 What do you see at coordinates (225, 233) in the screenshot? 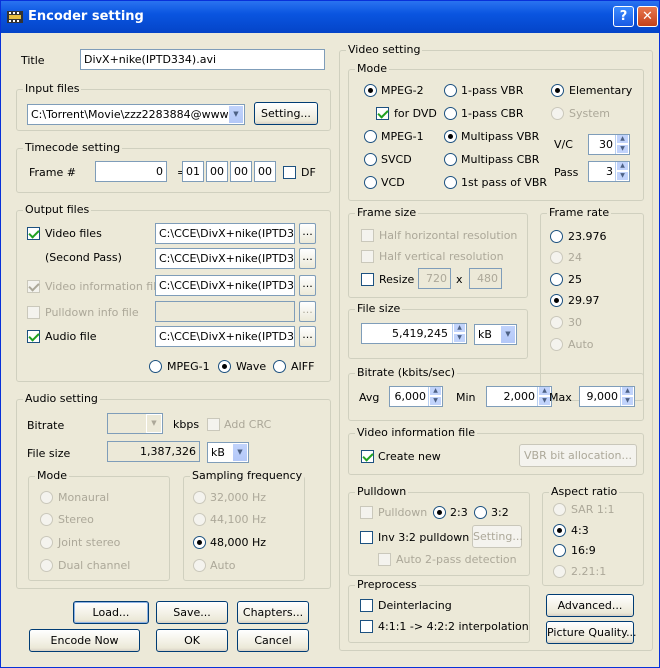
I see `video-file-input: C:\CCE\DivX+nike(IPTD334` at bounding box center [225, 233].